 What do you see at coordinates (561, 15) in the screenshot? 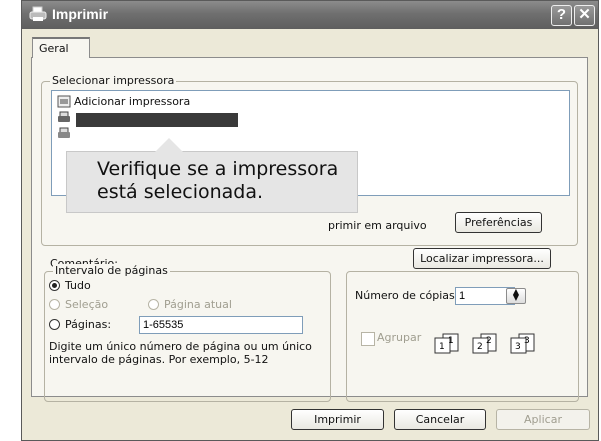
I see `help-button: ?` at bounding box center [561, 15].